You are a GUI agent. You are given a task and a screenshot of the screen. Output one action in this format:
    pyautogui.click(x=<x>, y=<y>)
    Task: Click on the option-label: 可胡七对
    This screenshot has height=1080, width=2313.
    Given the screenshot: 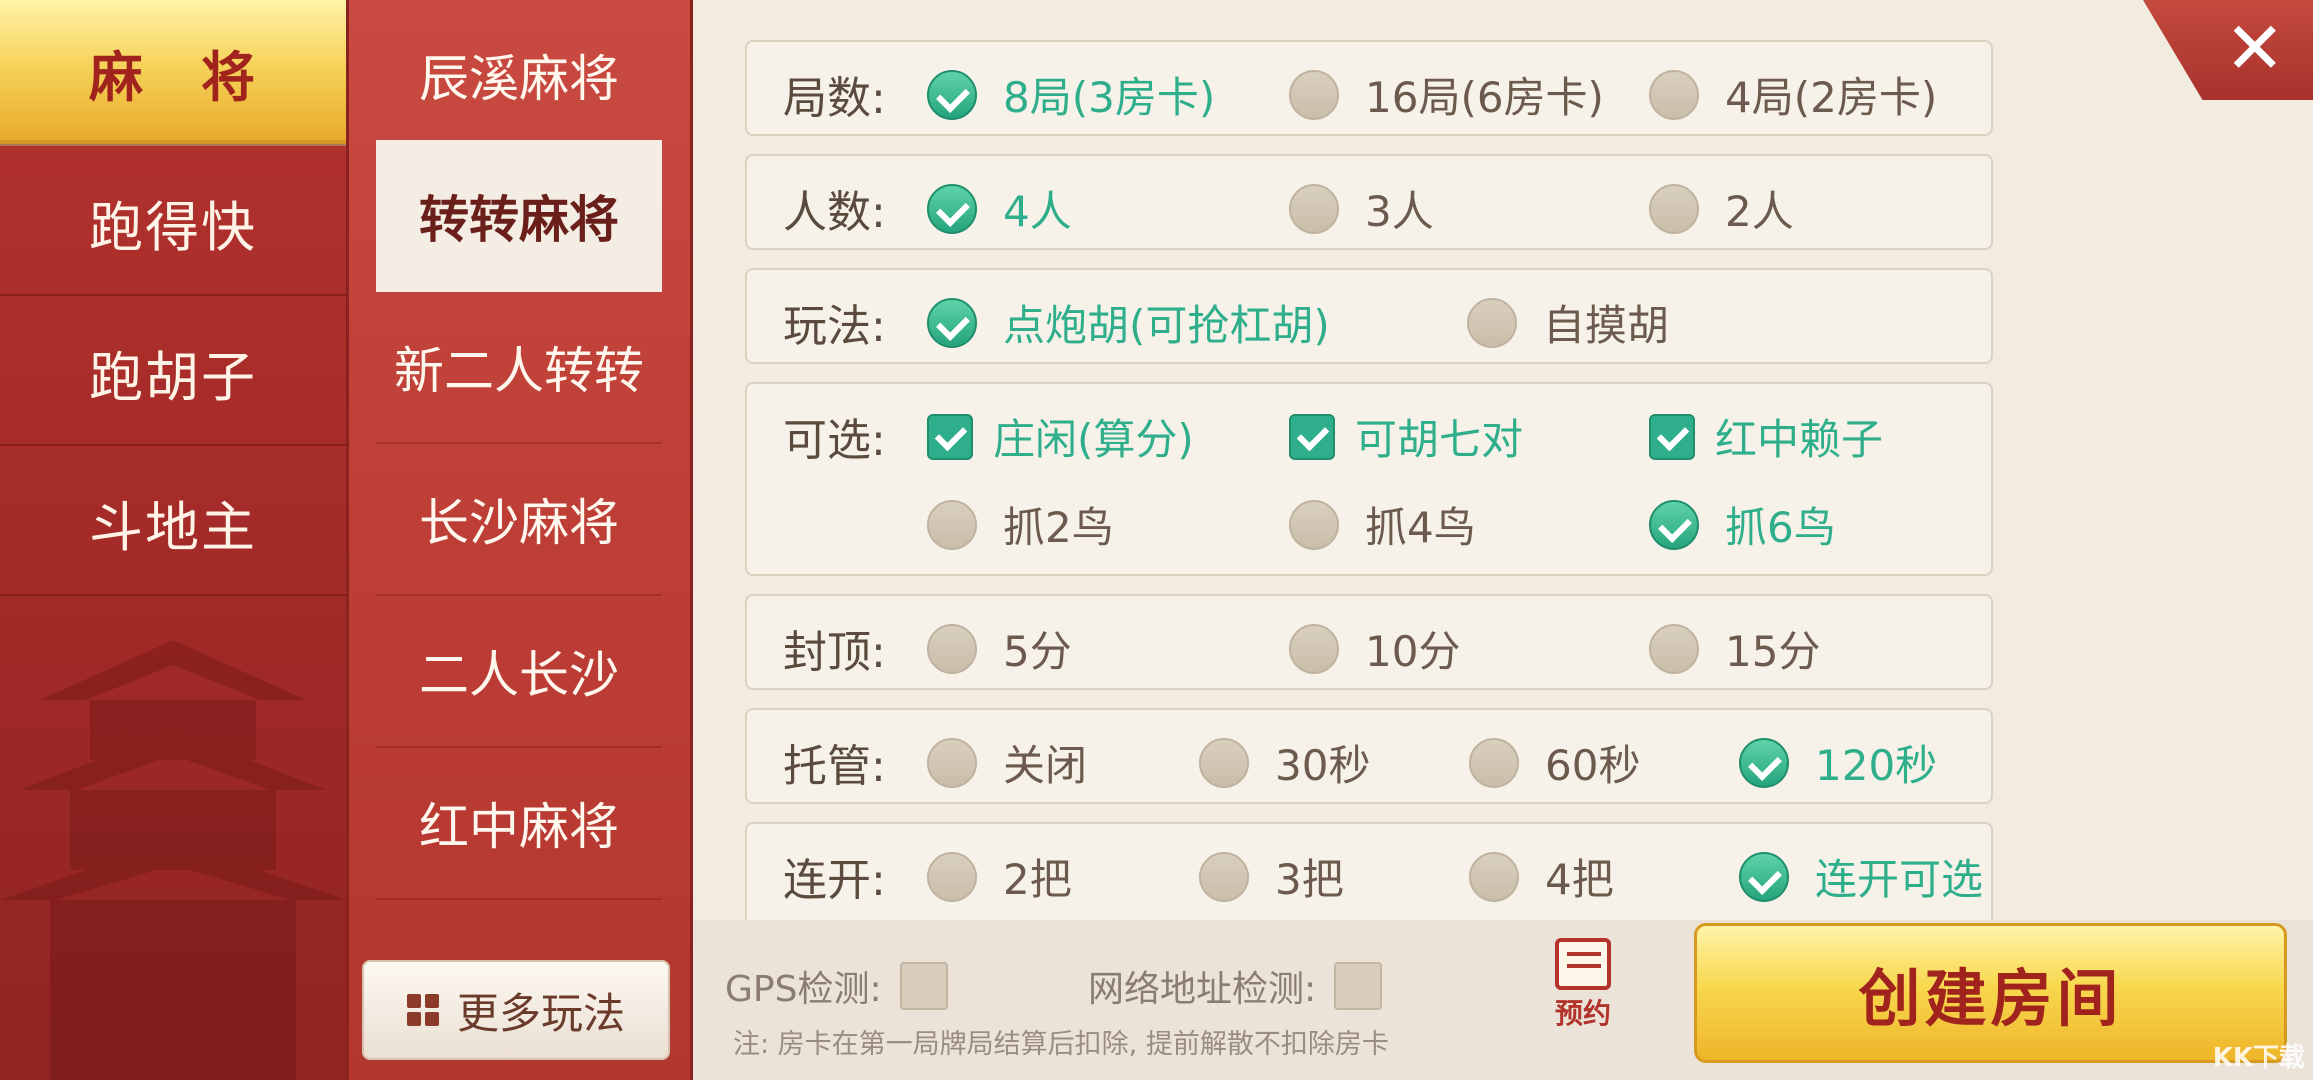 What is the action you would take?
    pyautogui.click(x=1439, y=439)
    